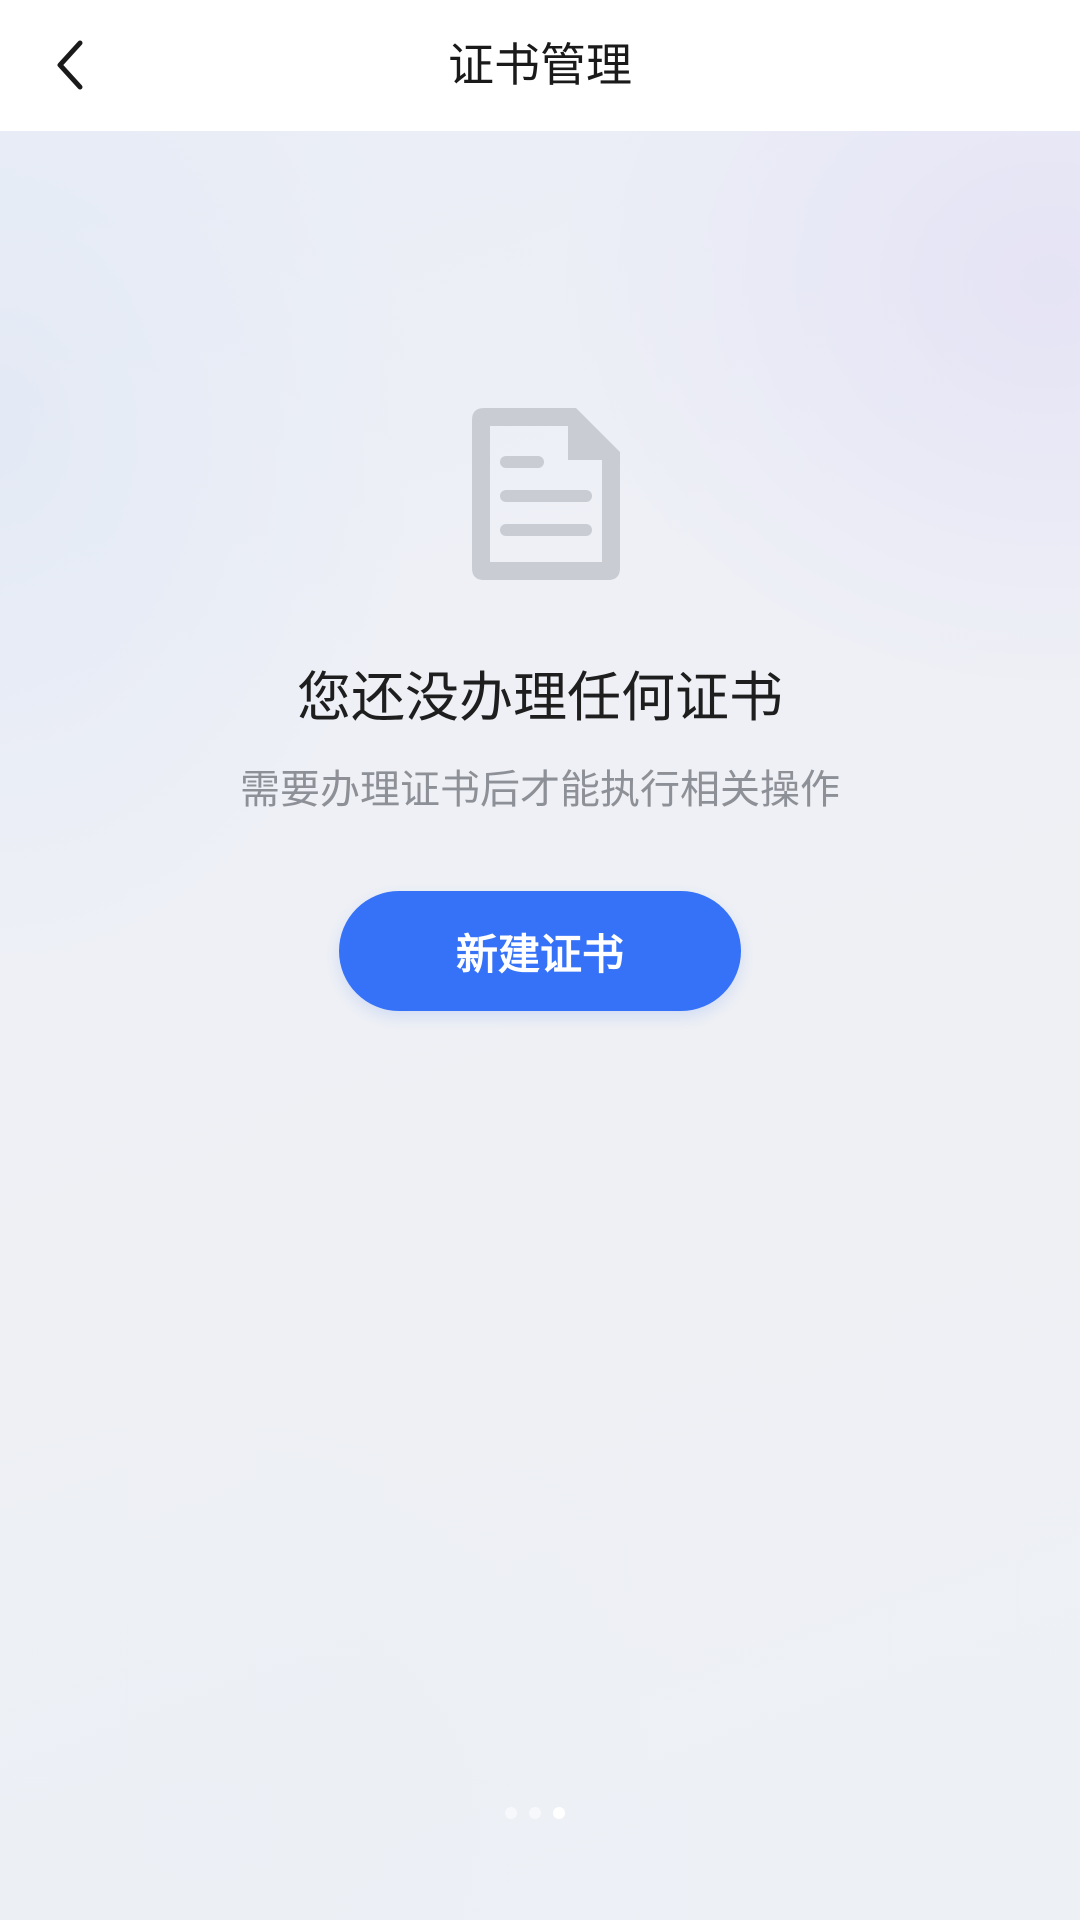  Describe the element at coordinates (540, 697) in the screenshot. I see `empty-state-title: 您还没办理任何证书` at that location.